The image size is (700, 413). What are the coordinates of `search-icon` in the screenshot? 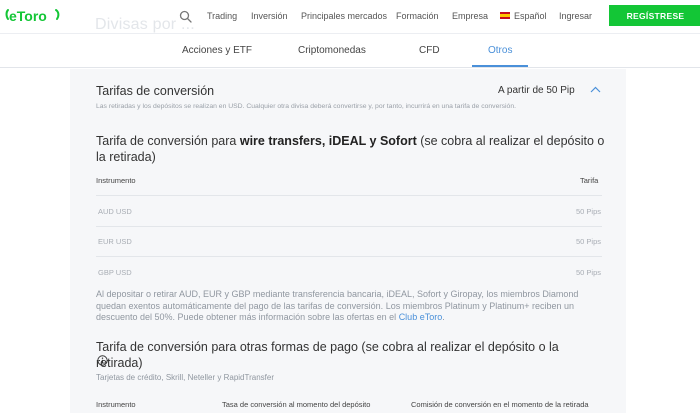 It's located at (185, 16).